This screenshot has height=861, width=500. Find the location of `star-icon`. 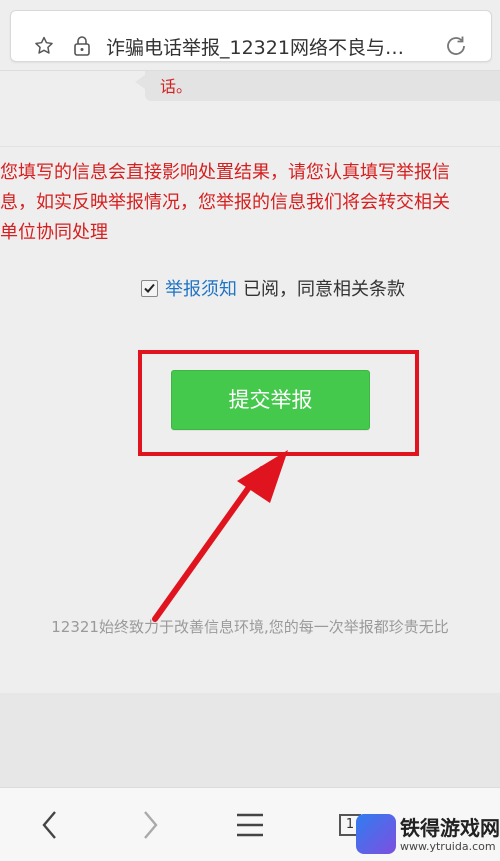

star-icon is located at coordinates (44, 48).